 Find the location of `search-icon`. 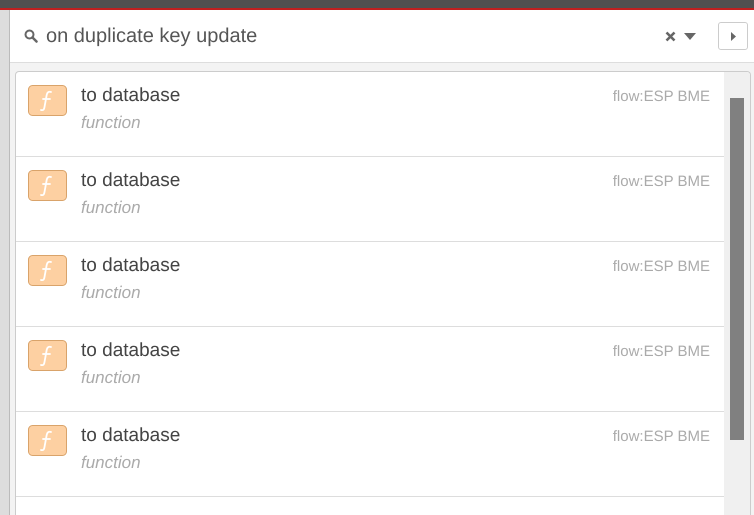

search-icon is located at coordinates (31, 36).